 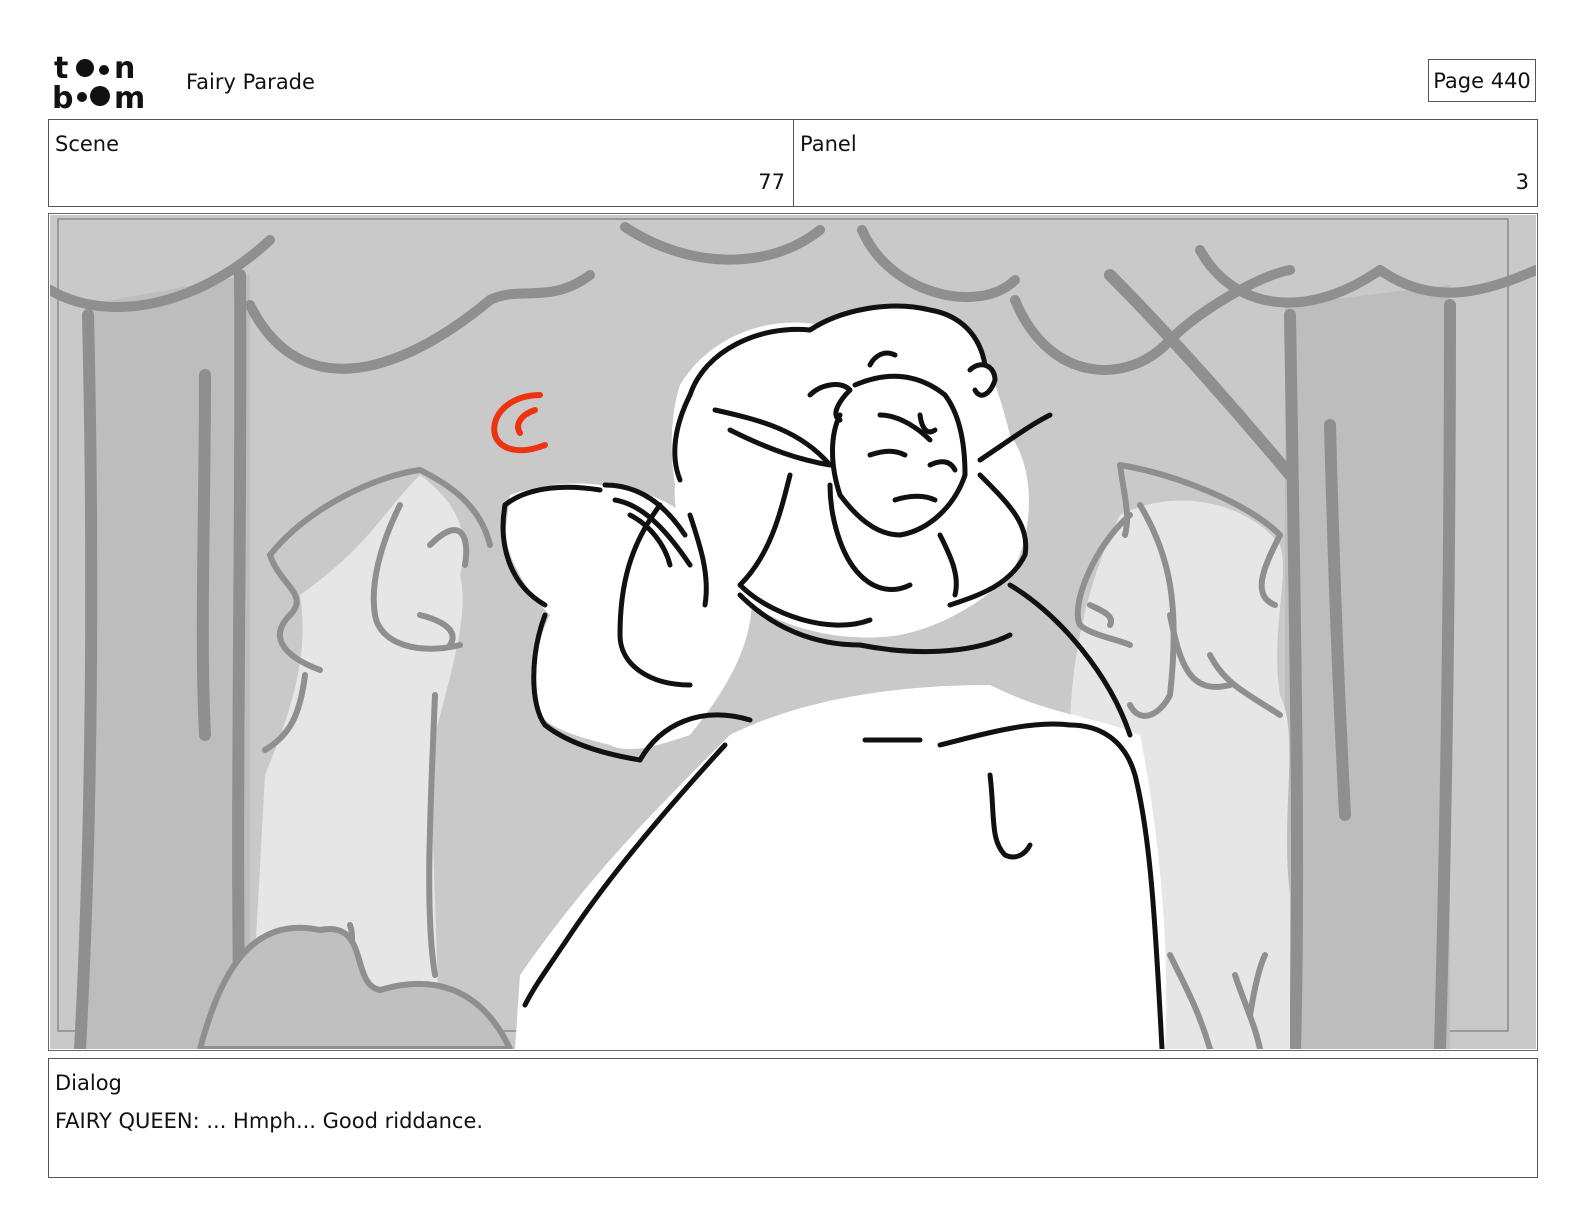 I want to click on dialog-text: FAIRY QUEEN: ... Hmph... Good riddance., so click(x=269, y=1121).